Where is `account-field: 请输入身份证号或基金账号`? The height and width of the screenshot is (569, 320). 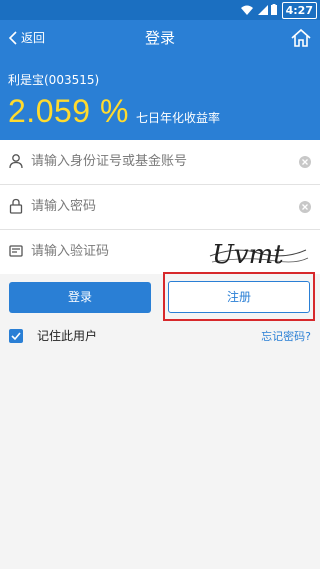
account-field: 请输入身份证号或基金账号 is located at coordinates (160, 162).